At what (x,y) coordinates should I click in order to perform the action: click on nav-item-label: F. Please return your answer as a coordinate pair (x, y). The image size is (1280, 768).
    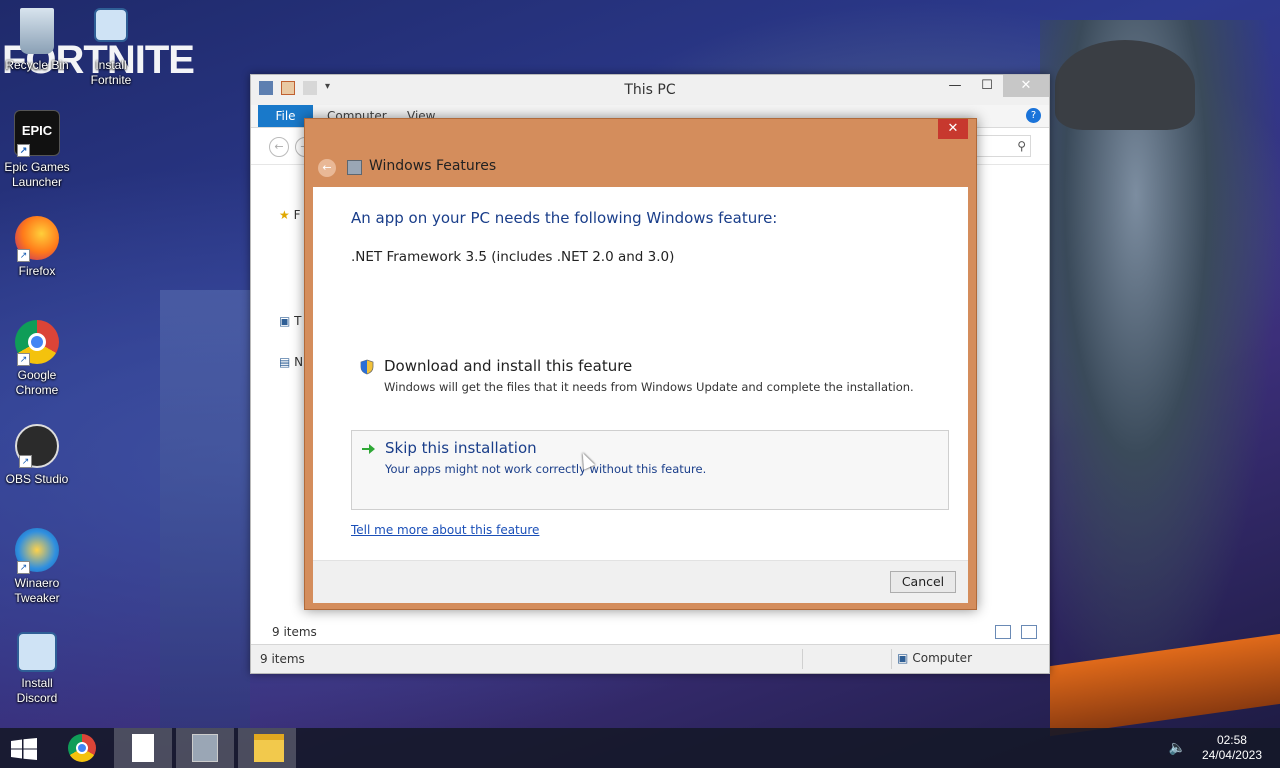
    Looking at the image, I should click on (297, 215).